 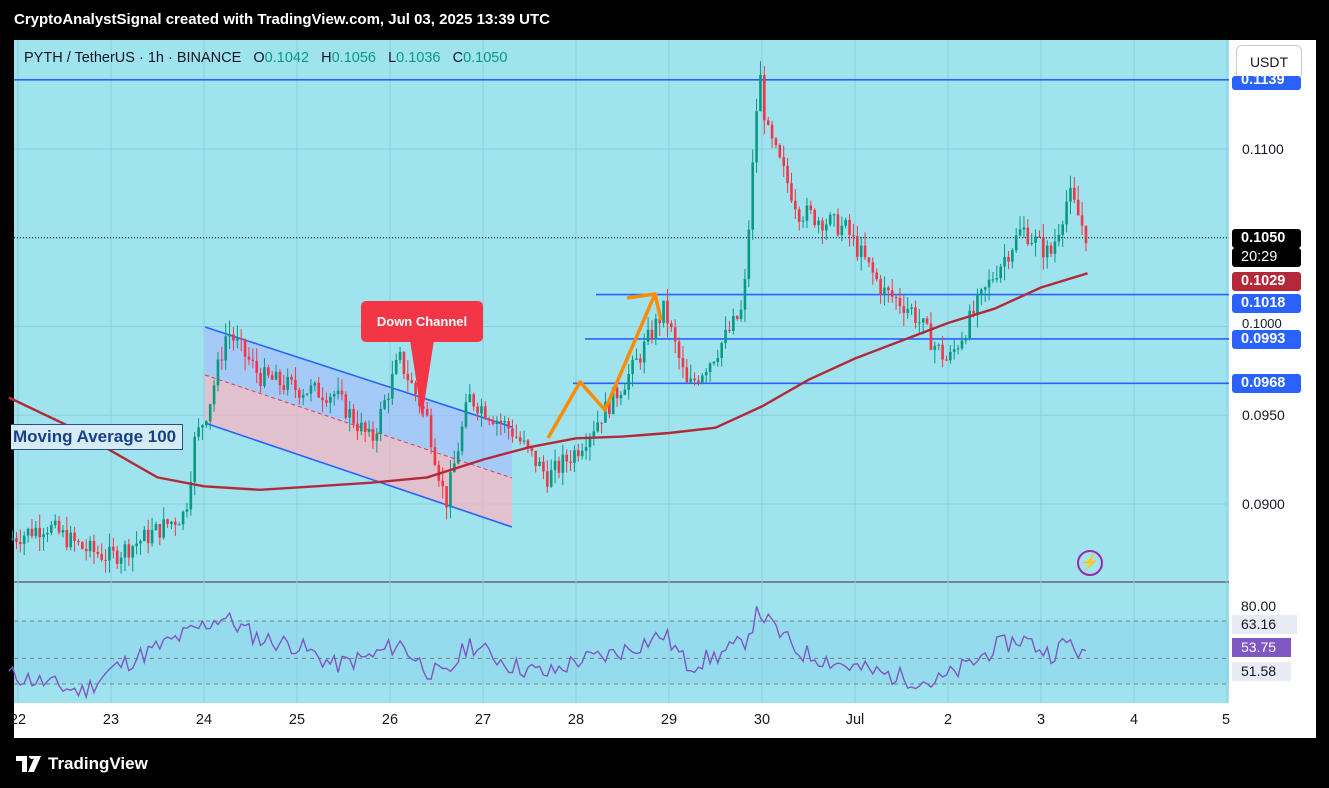 What do you see at coordinates (259, 58) in the screenshot?
I see `open-label: O` at bounding box center [259, 58].